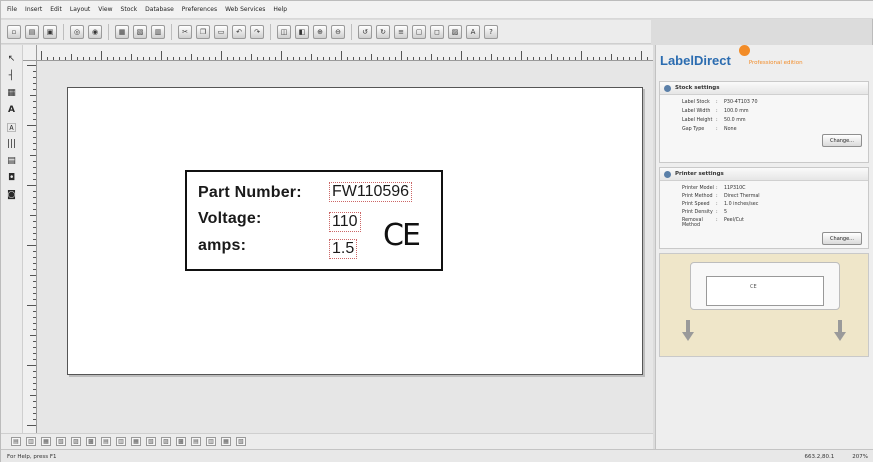 This screenshot has width=873, height=462. What do you see at coordinates (280, 9) in the screenshot?
I see `menu-help: Help` at bounding box center [280, 9].